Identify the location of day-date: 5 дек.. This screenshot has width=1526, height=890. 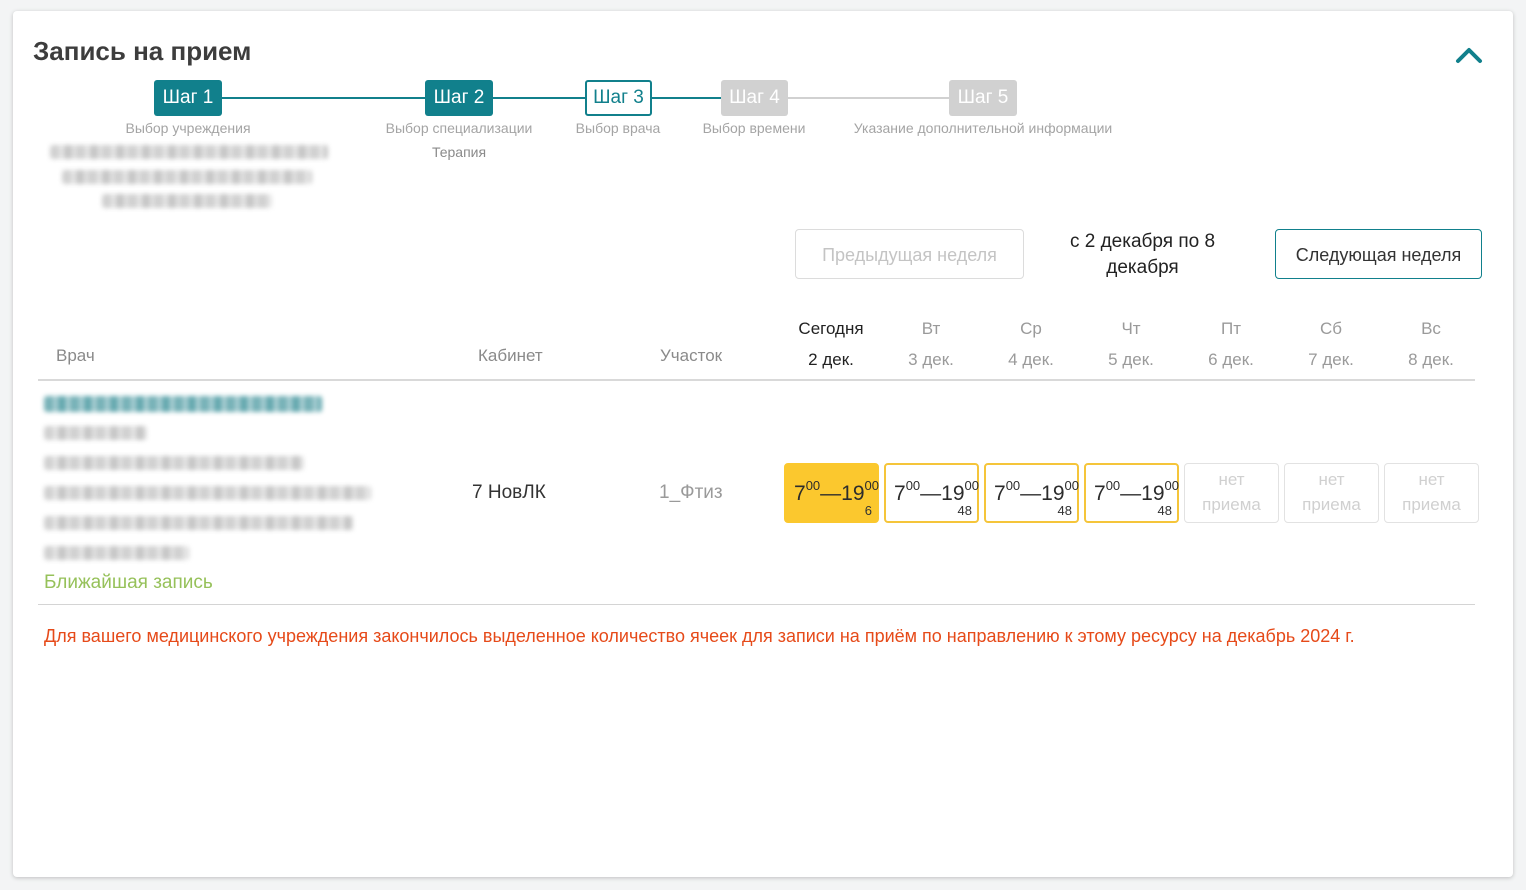
(1131, 359).